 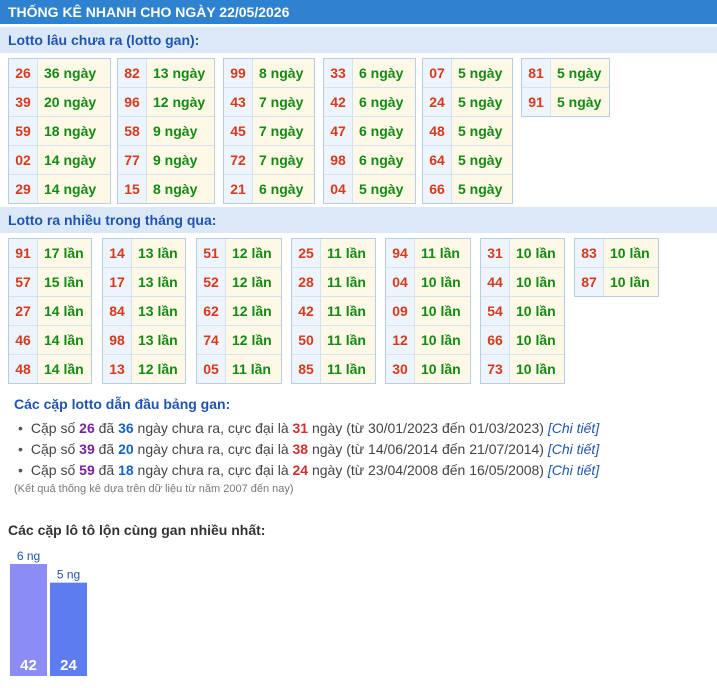 What do you see at coordinates (23, 282) in the screenshot?
I see `lotto-number: 57` at bounding box center [23, 282].